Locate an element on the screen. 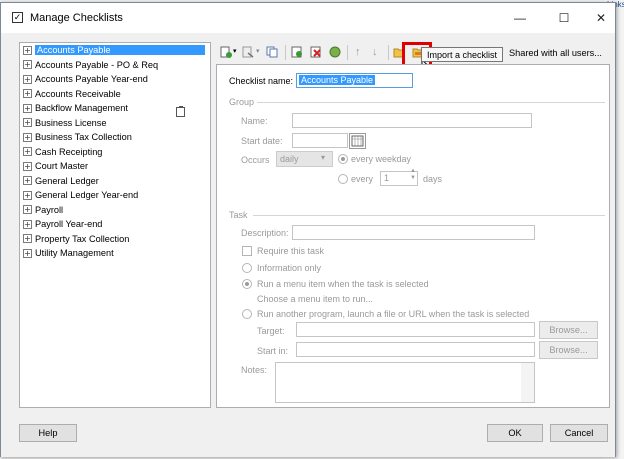 The image size is (624, 459). information-only-label: Information only is located at coordinates (289, 268).